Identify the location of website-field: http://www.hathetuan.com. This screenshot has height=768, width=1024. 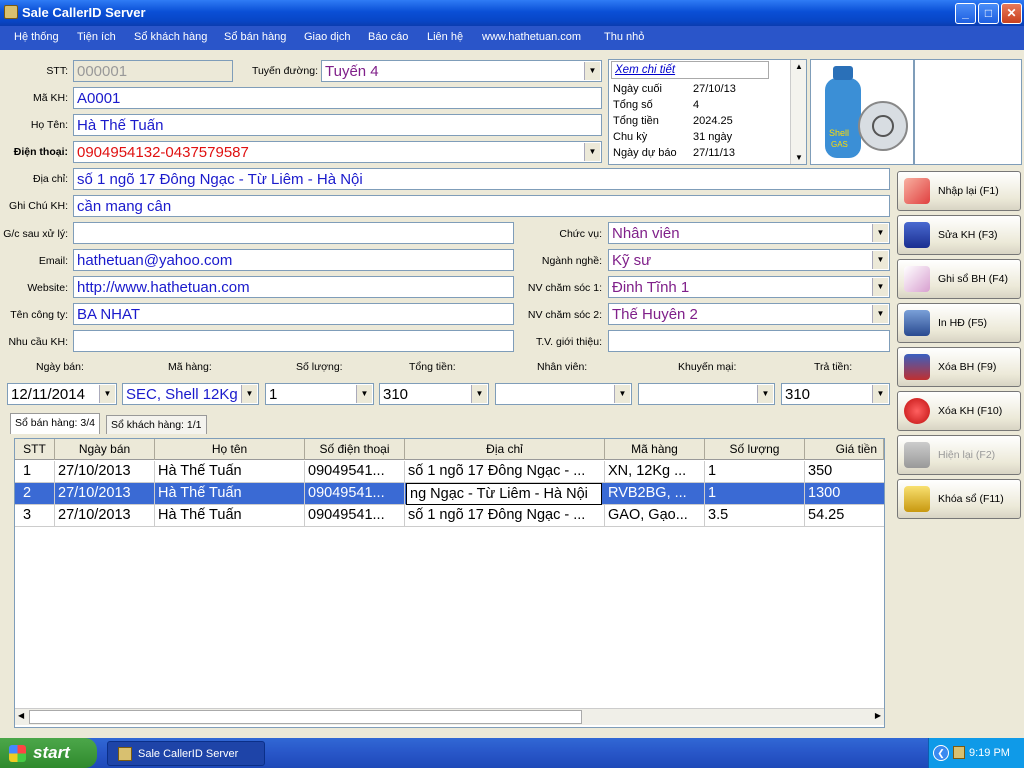
(293, 287).